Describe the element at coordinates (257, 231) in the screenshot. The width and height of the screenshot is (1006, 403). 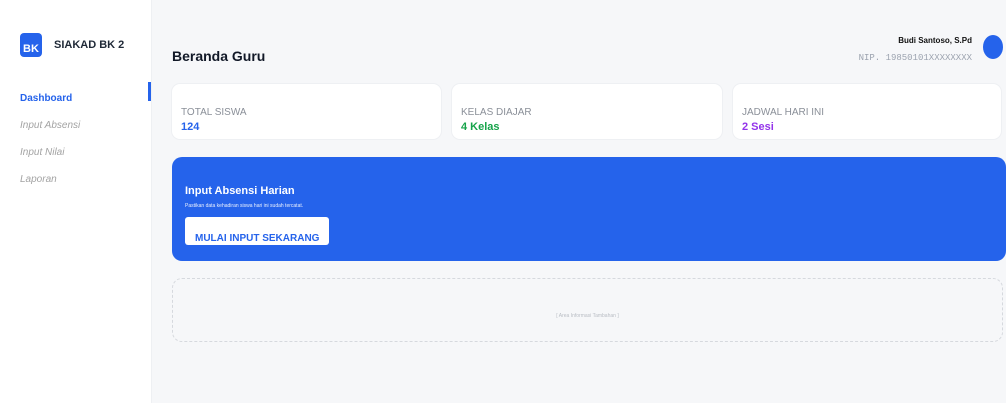
I see `start-input-button: MULAI INPUT SEKARANG` at that location.